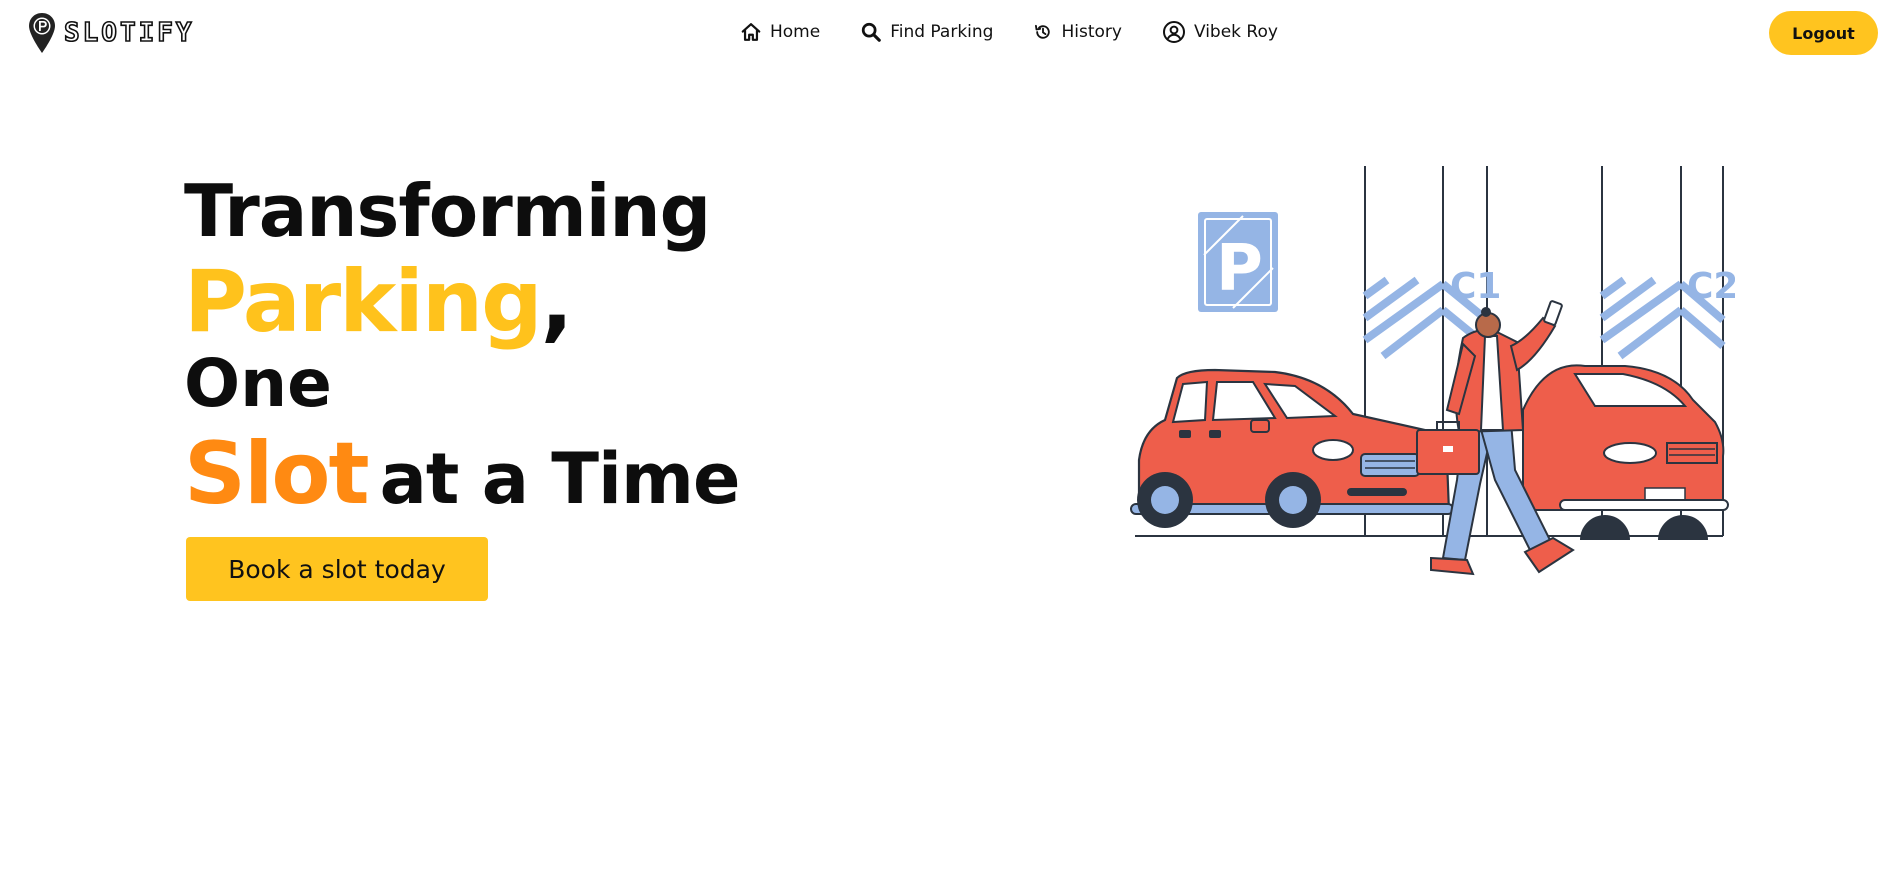 Image resolution: width=1894 pixels, height=871 pixels. I want to click on hero-comma: ,, so click(557, 302).